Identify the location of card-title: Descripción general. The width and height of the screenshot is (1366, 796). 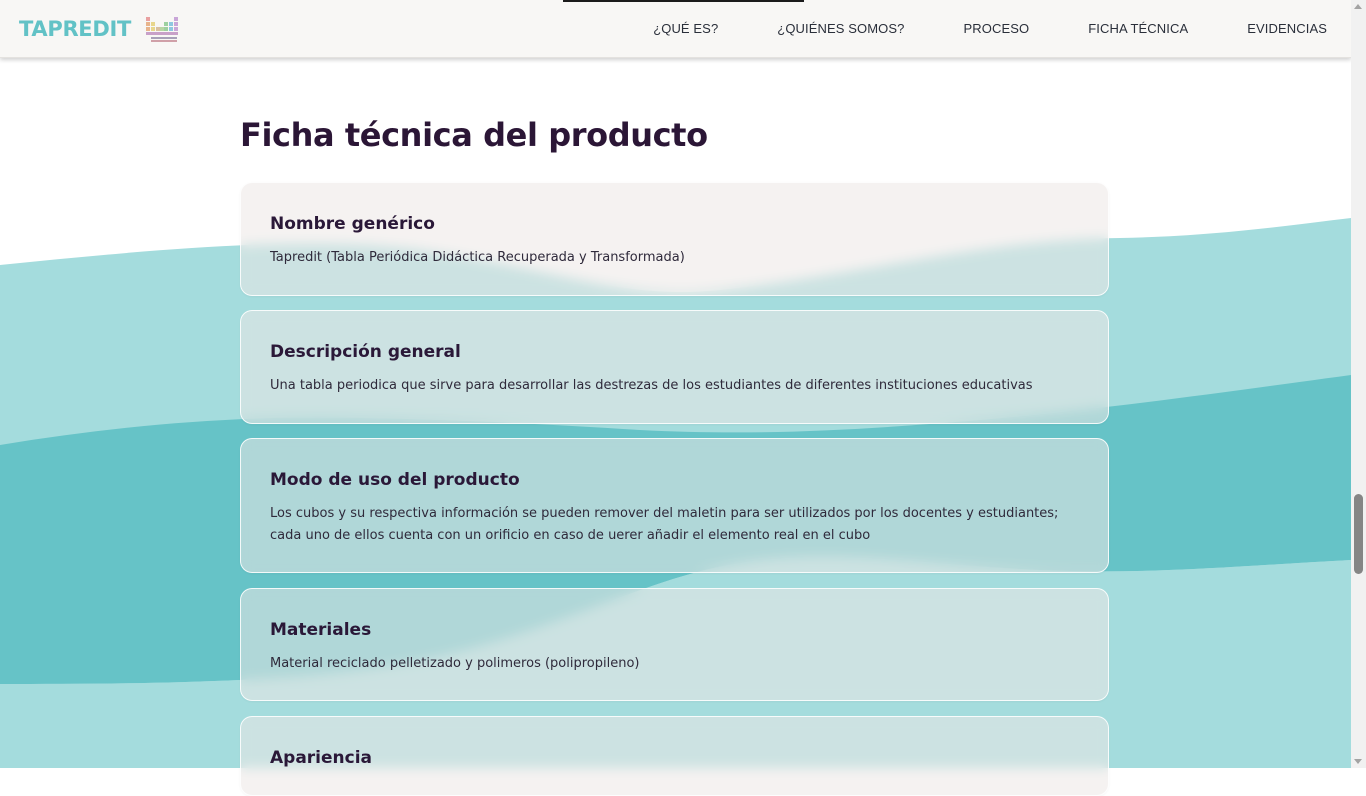
(365, 352).